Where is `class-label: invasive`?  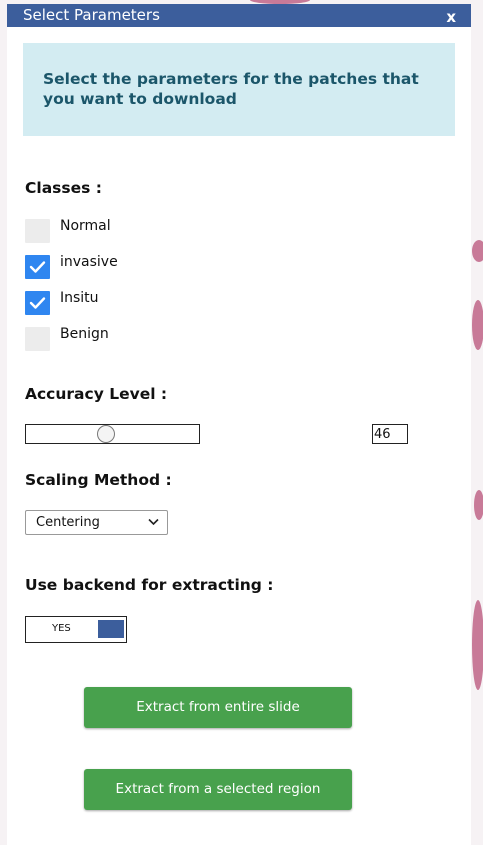
class-label: invasive is located at coordinates (89, 262).